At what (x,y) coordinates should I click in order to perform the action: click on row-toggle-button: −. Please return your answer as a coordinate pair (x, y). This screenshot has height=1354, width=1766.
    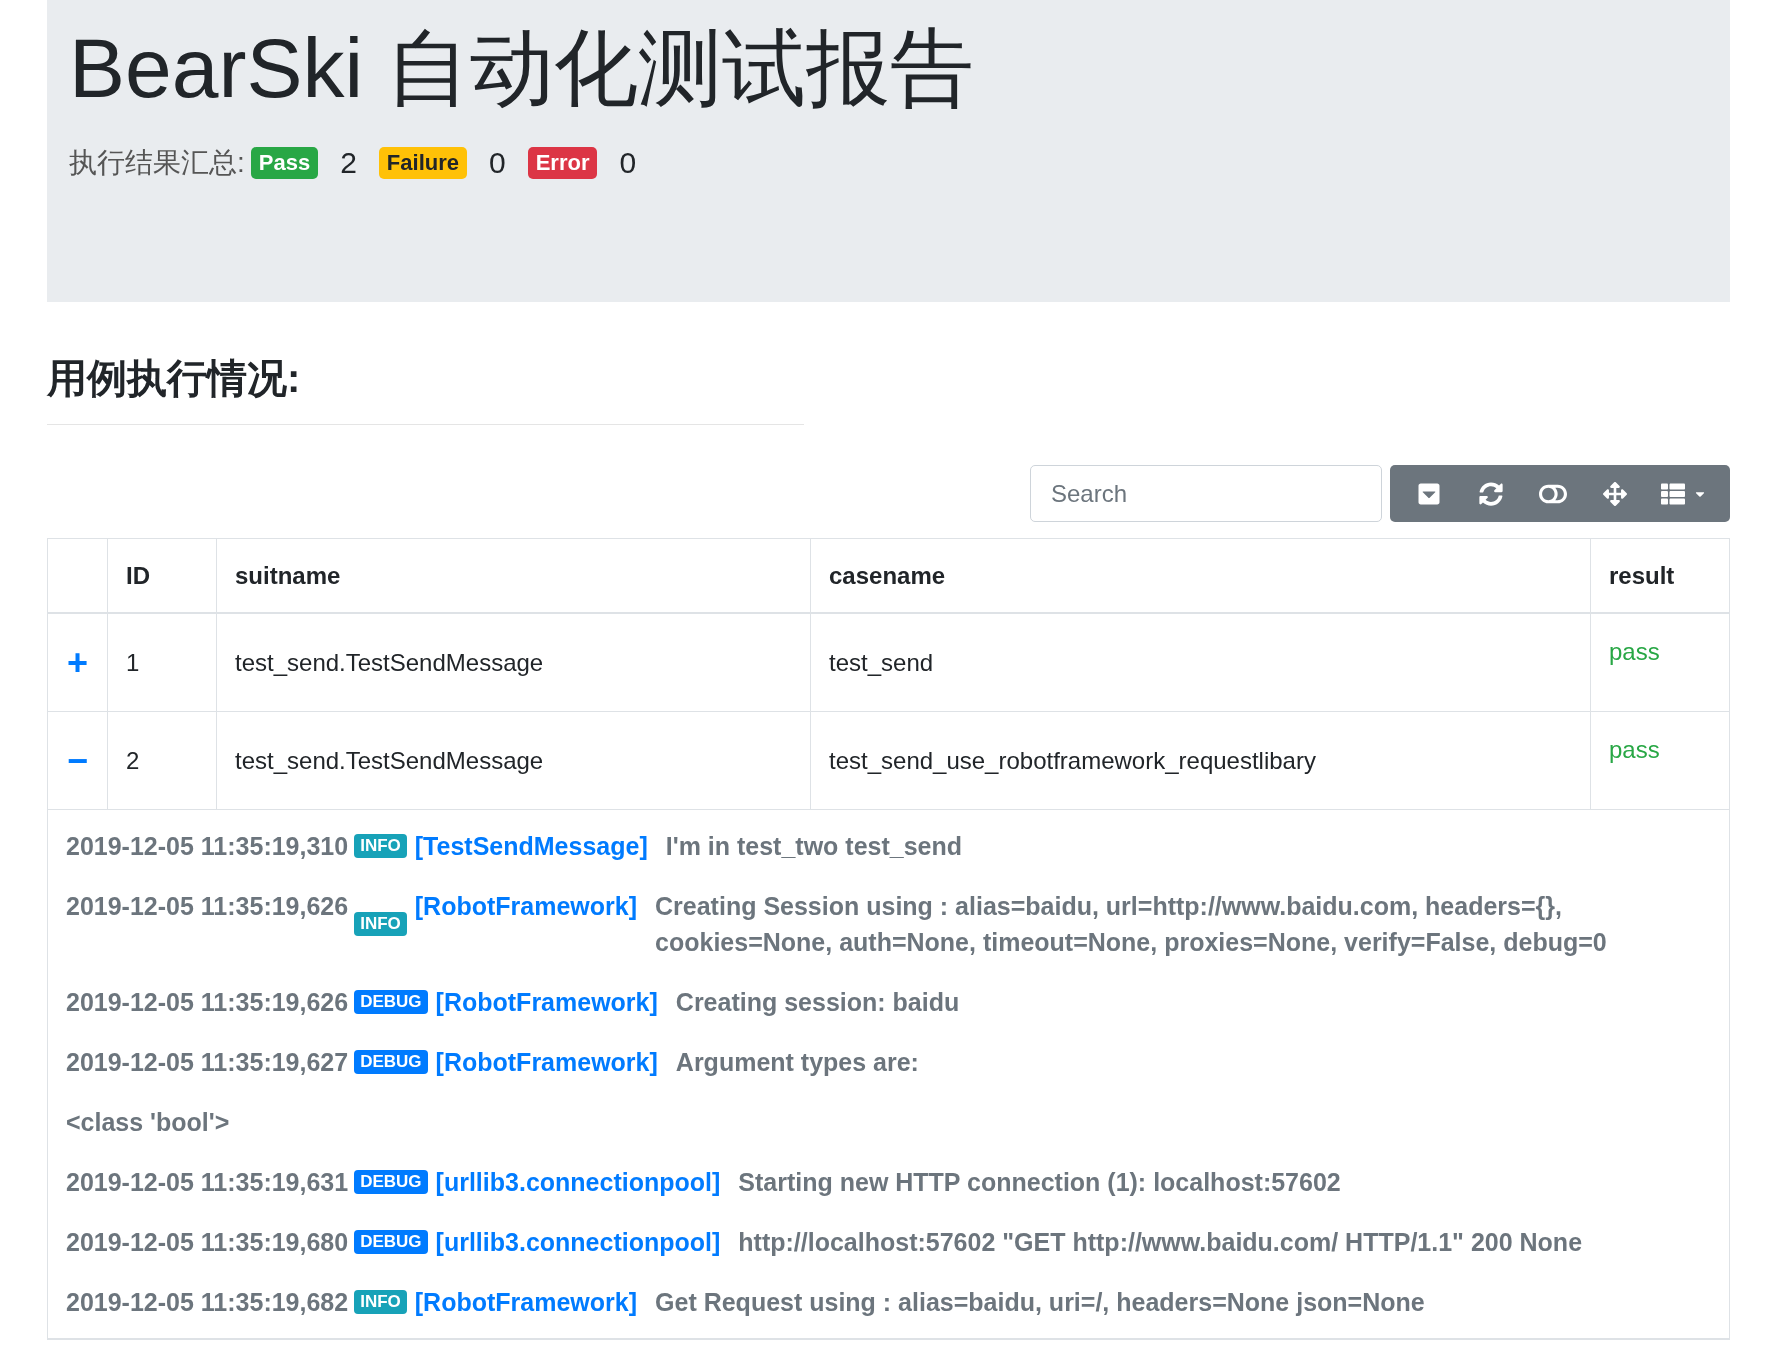
    Looking at the image, I should click on (77, 760).